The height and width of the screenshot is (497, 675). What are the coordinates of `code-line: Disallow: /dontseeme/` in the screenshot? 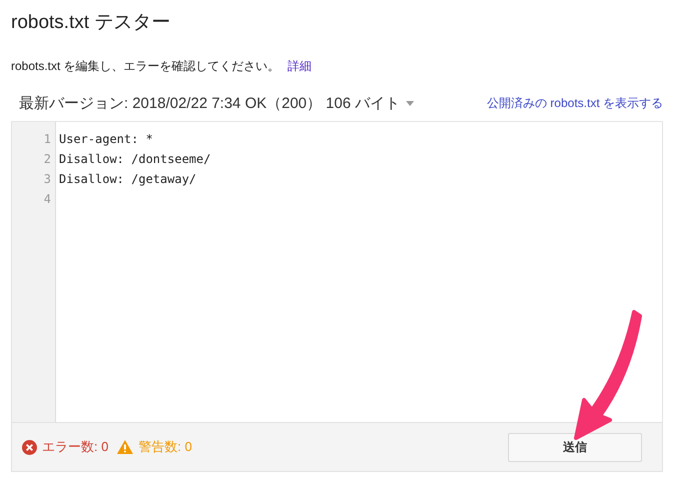 It's located at (135, 159).